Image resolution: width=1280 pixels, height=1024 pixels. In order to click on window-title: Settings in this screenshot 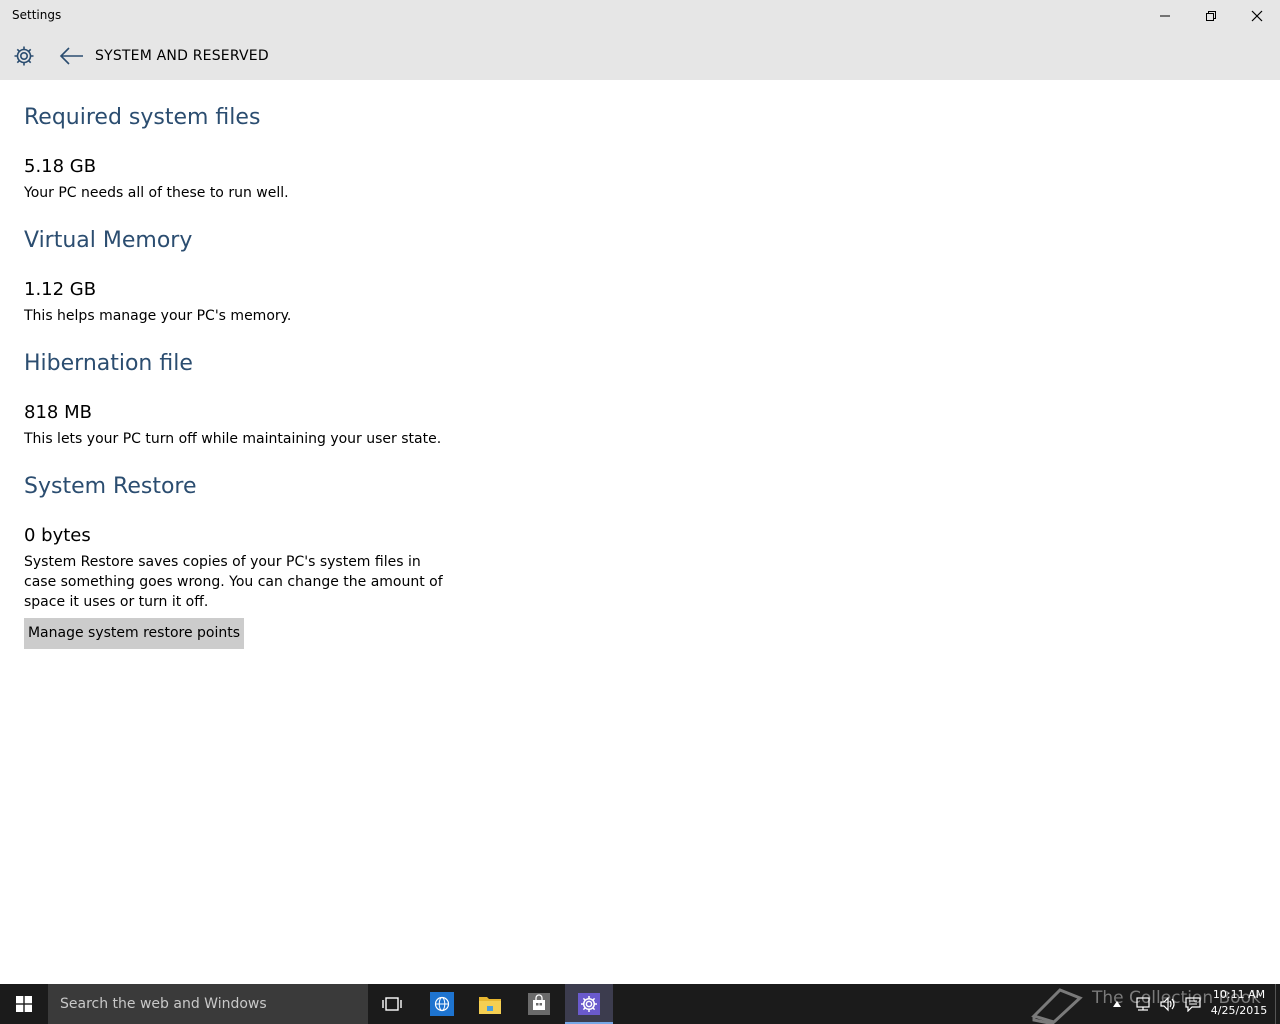, I will do `click(37, 15)`.